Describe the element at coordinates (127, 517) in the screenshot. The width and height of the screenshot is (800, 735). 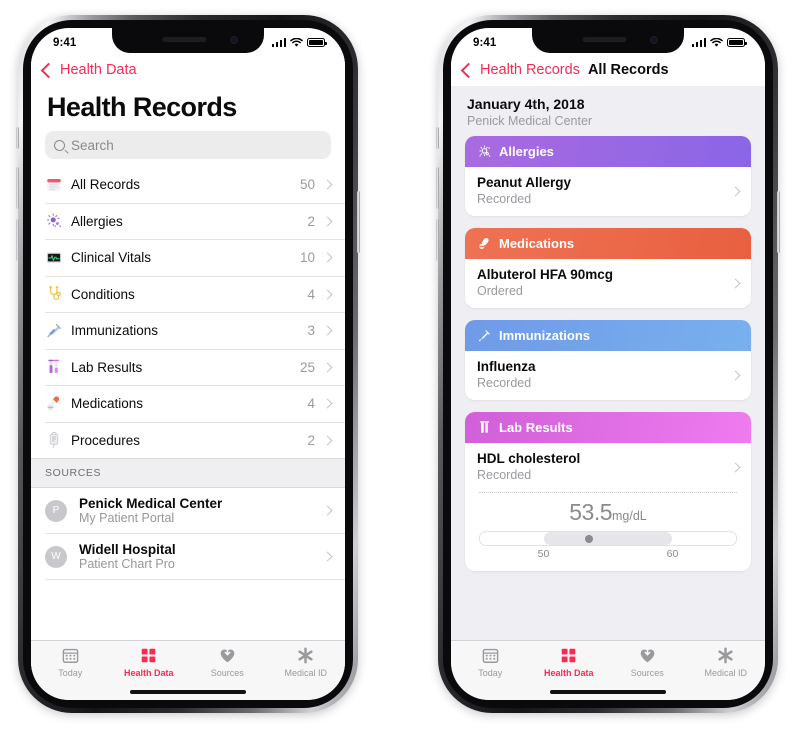
I see `source-subtitle: My Patient Portal` at that location.